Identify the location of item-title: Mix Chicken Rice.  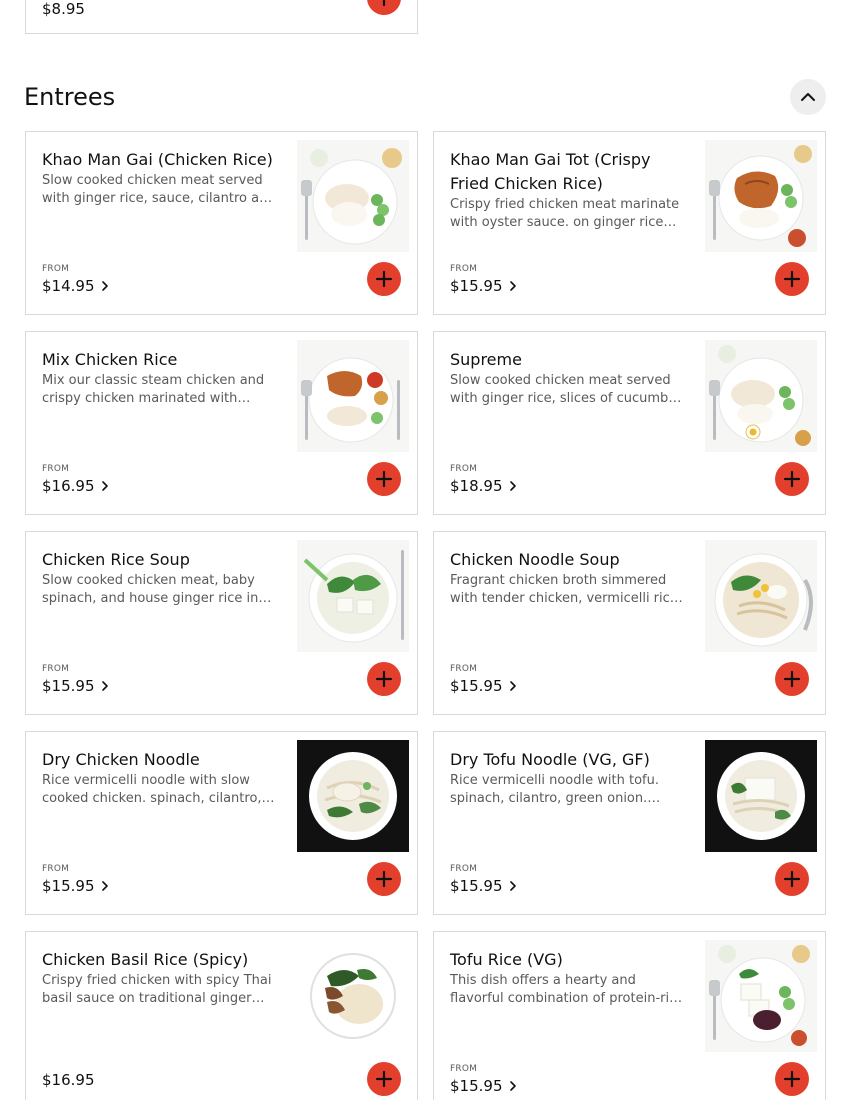
(110, 359).